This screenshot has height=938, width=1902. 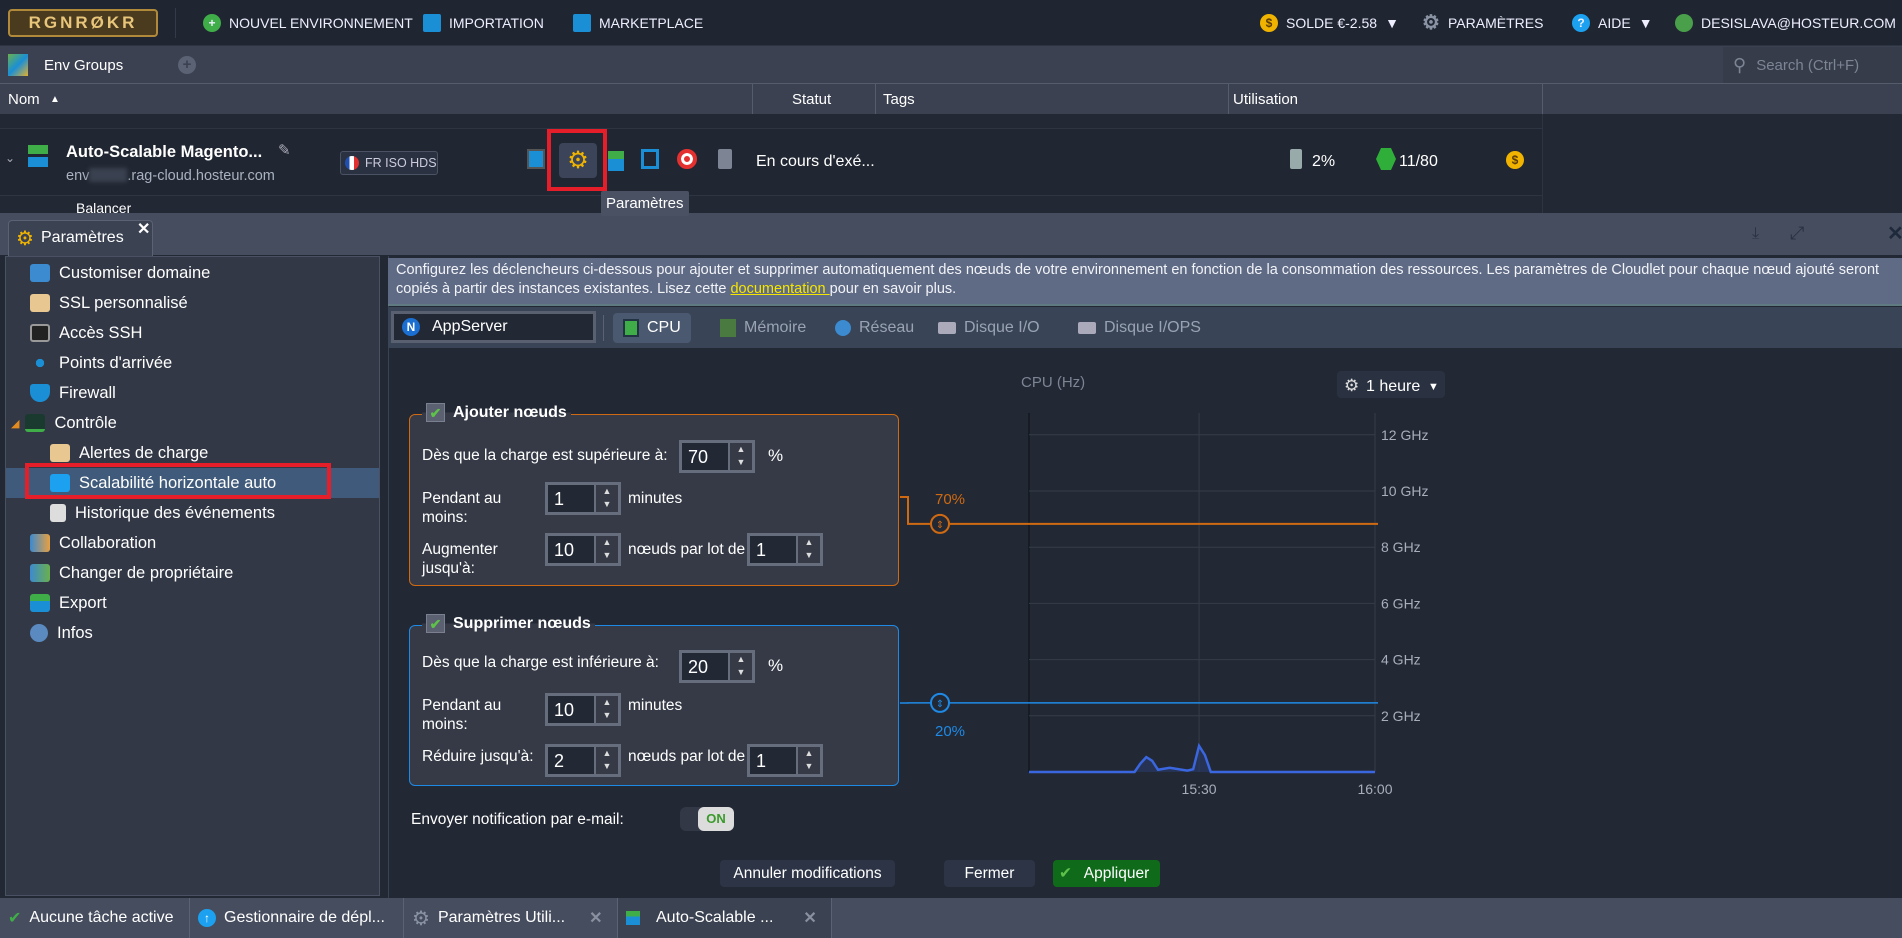 What do you see at coordinates (192, 573) in the screenshot?
I see `sidebar-item-change-owner: Changer de propriétaire` at bounding box center [192, 573].